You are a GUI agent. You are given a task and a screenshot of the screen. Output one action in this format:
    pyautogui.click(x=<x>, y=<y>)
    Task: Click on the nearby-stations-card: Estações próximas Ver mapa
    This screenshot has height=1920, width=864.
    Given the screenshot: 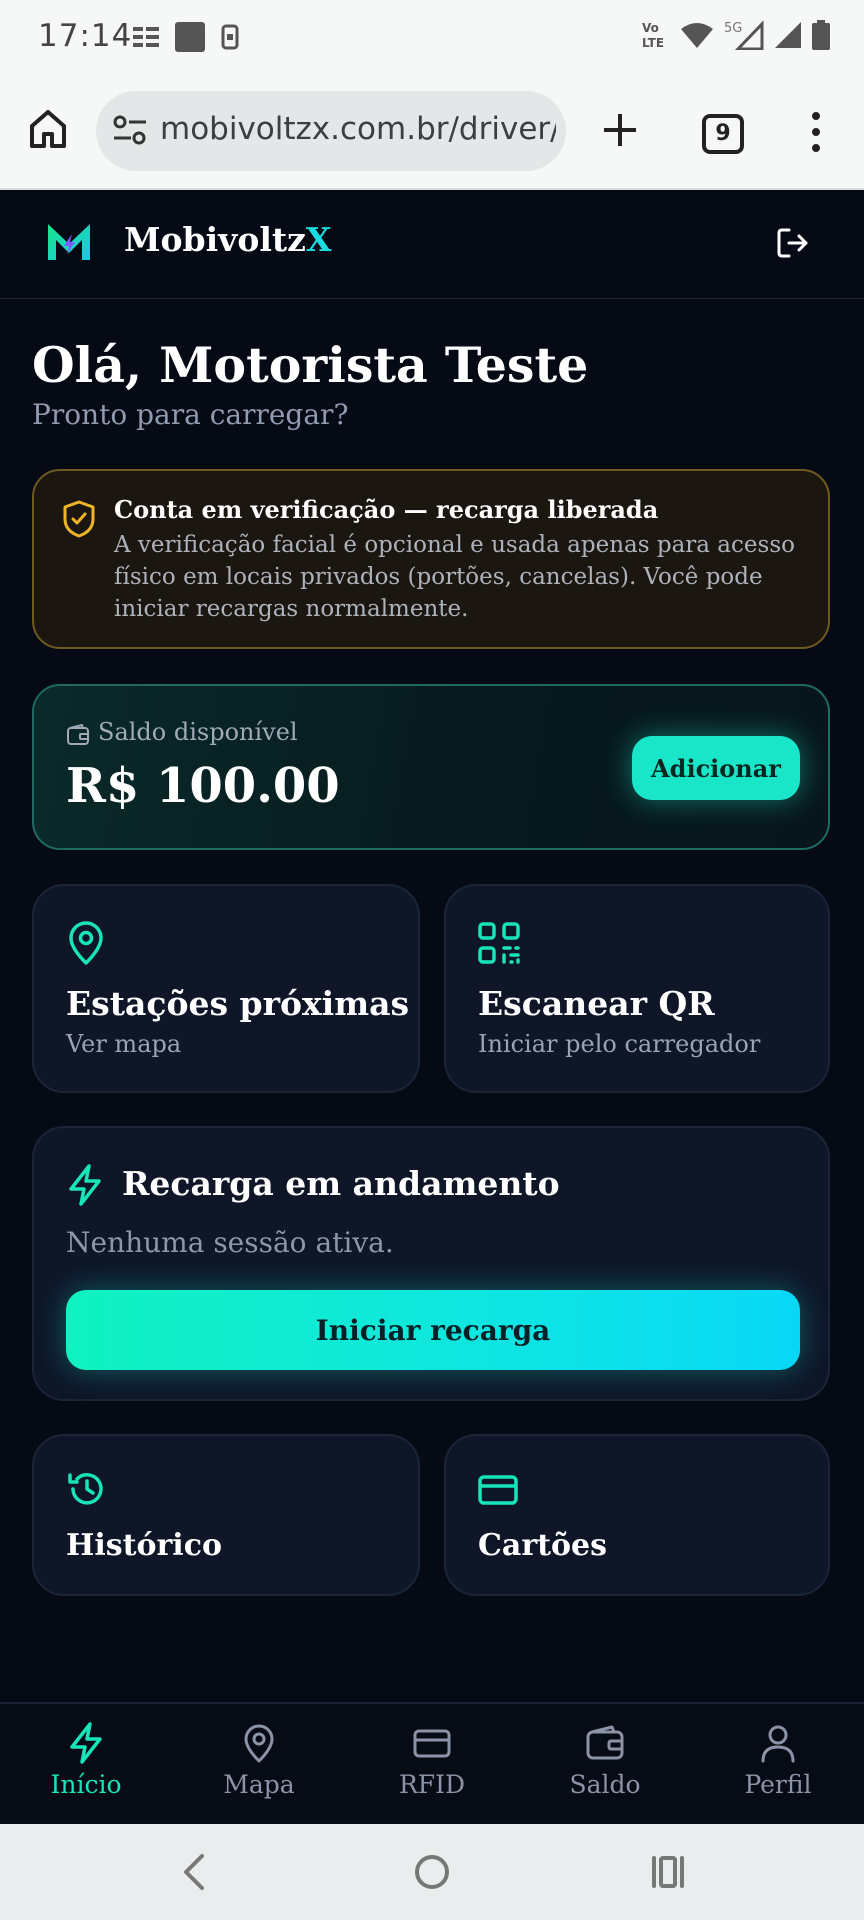 What is the action you would take?
    pyautogui.click(x=226, y=988)
    